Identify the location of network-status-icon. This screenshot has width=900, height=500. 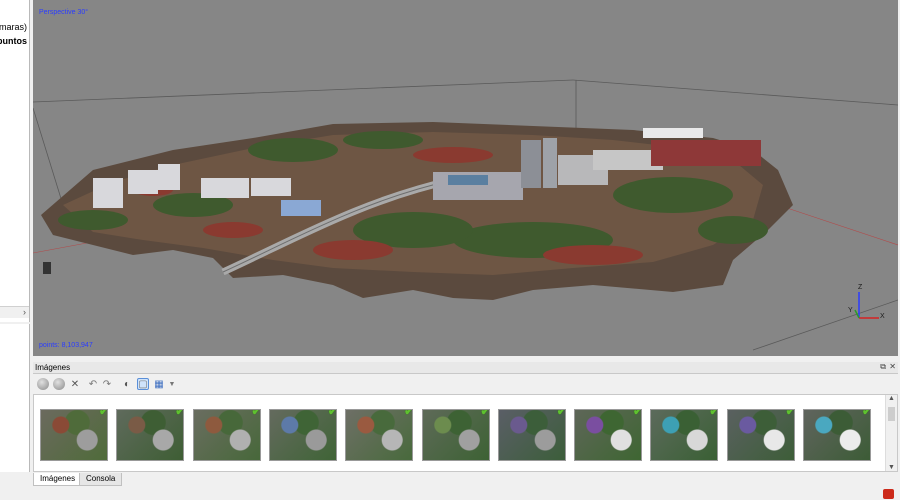
(888, 494).